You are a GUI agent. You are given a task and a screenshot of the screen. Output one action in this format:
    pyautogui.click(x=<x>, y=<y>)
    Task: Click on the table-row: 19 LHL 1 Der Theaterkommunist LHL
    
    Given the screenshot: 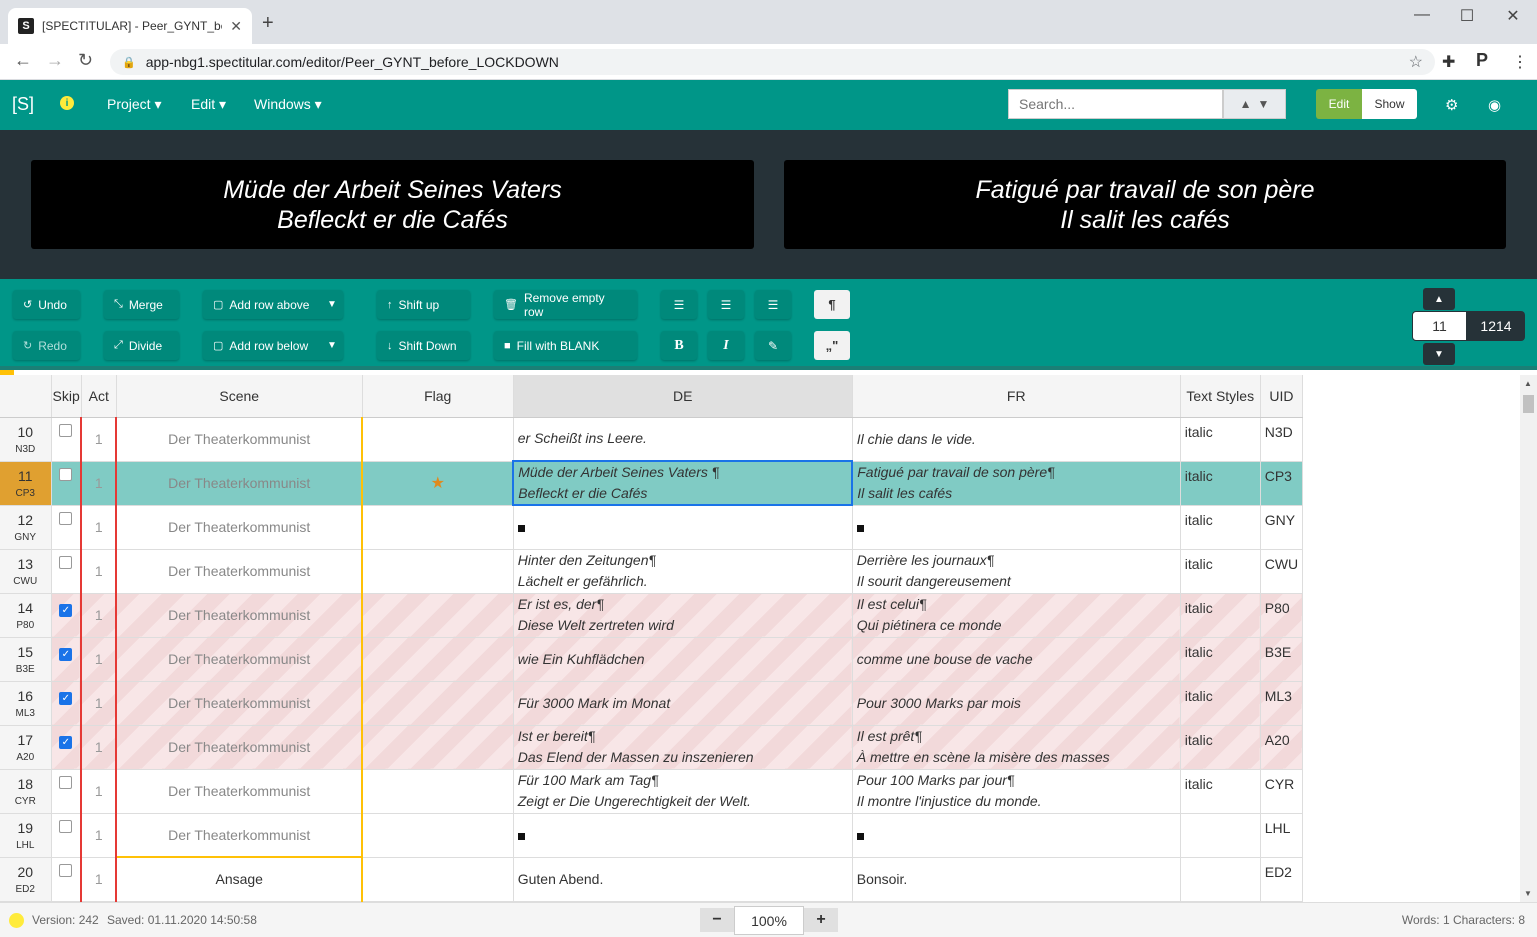 What is the action you would take?
    pyautogui.click(x=652, y=835)
    